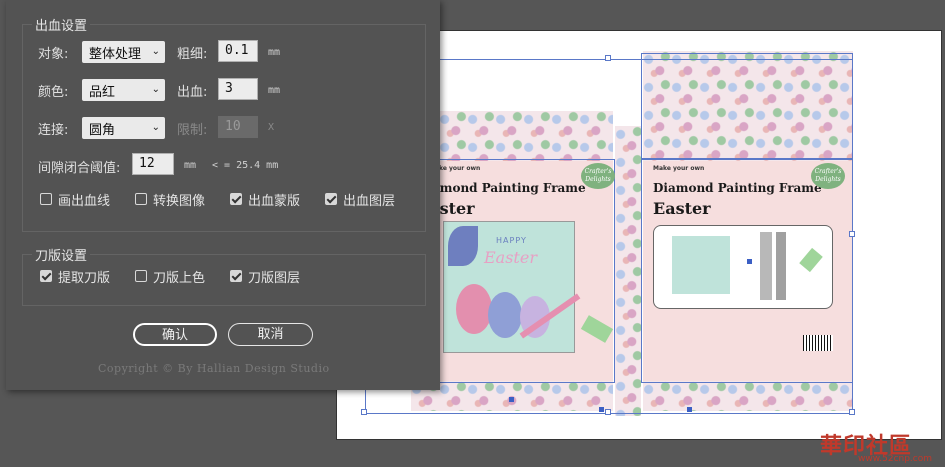  I want to click on convert-image-label: 转换图像, so click(179, 201).